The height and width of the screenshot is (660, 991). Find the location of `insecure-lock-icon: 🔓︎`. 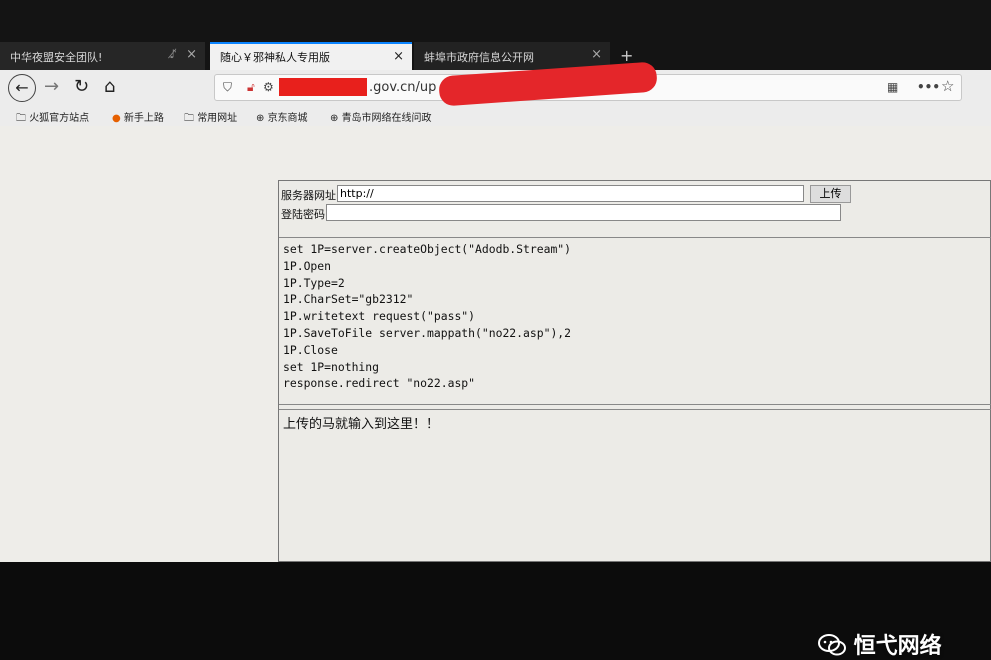

insecure-lock-icon: 🔓︎ is located at coordinates (251, 87).